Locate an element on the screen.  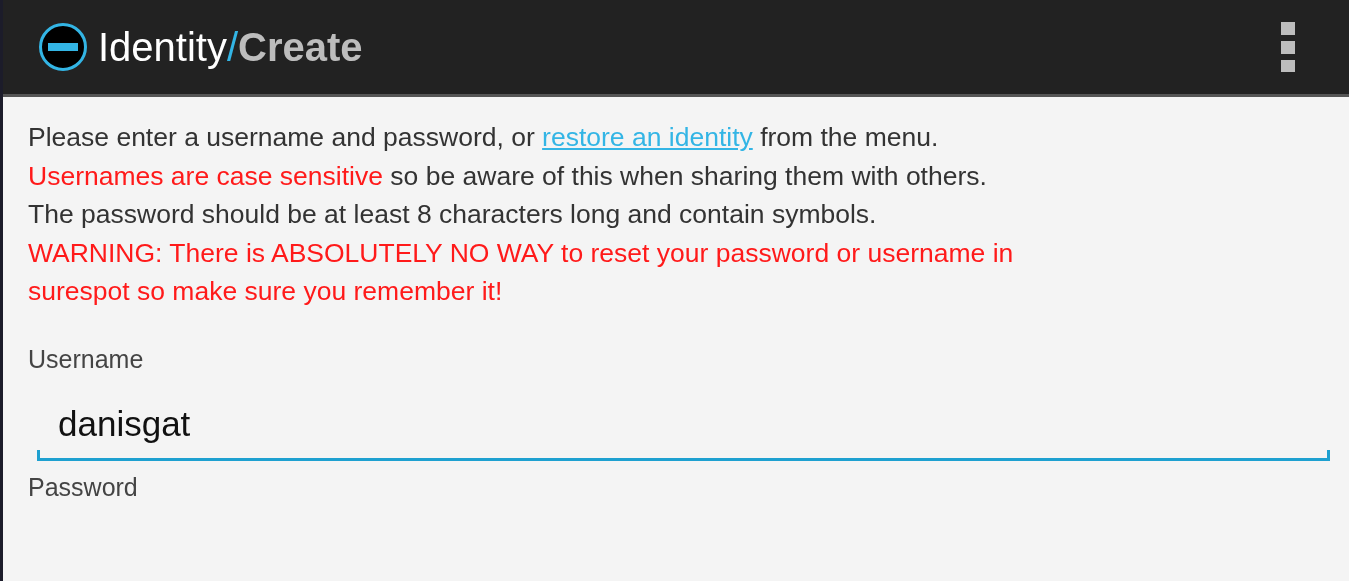
field-label: Password is located at coordinates (83, 487).